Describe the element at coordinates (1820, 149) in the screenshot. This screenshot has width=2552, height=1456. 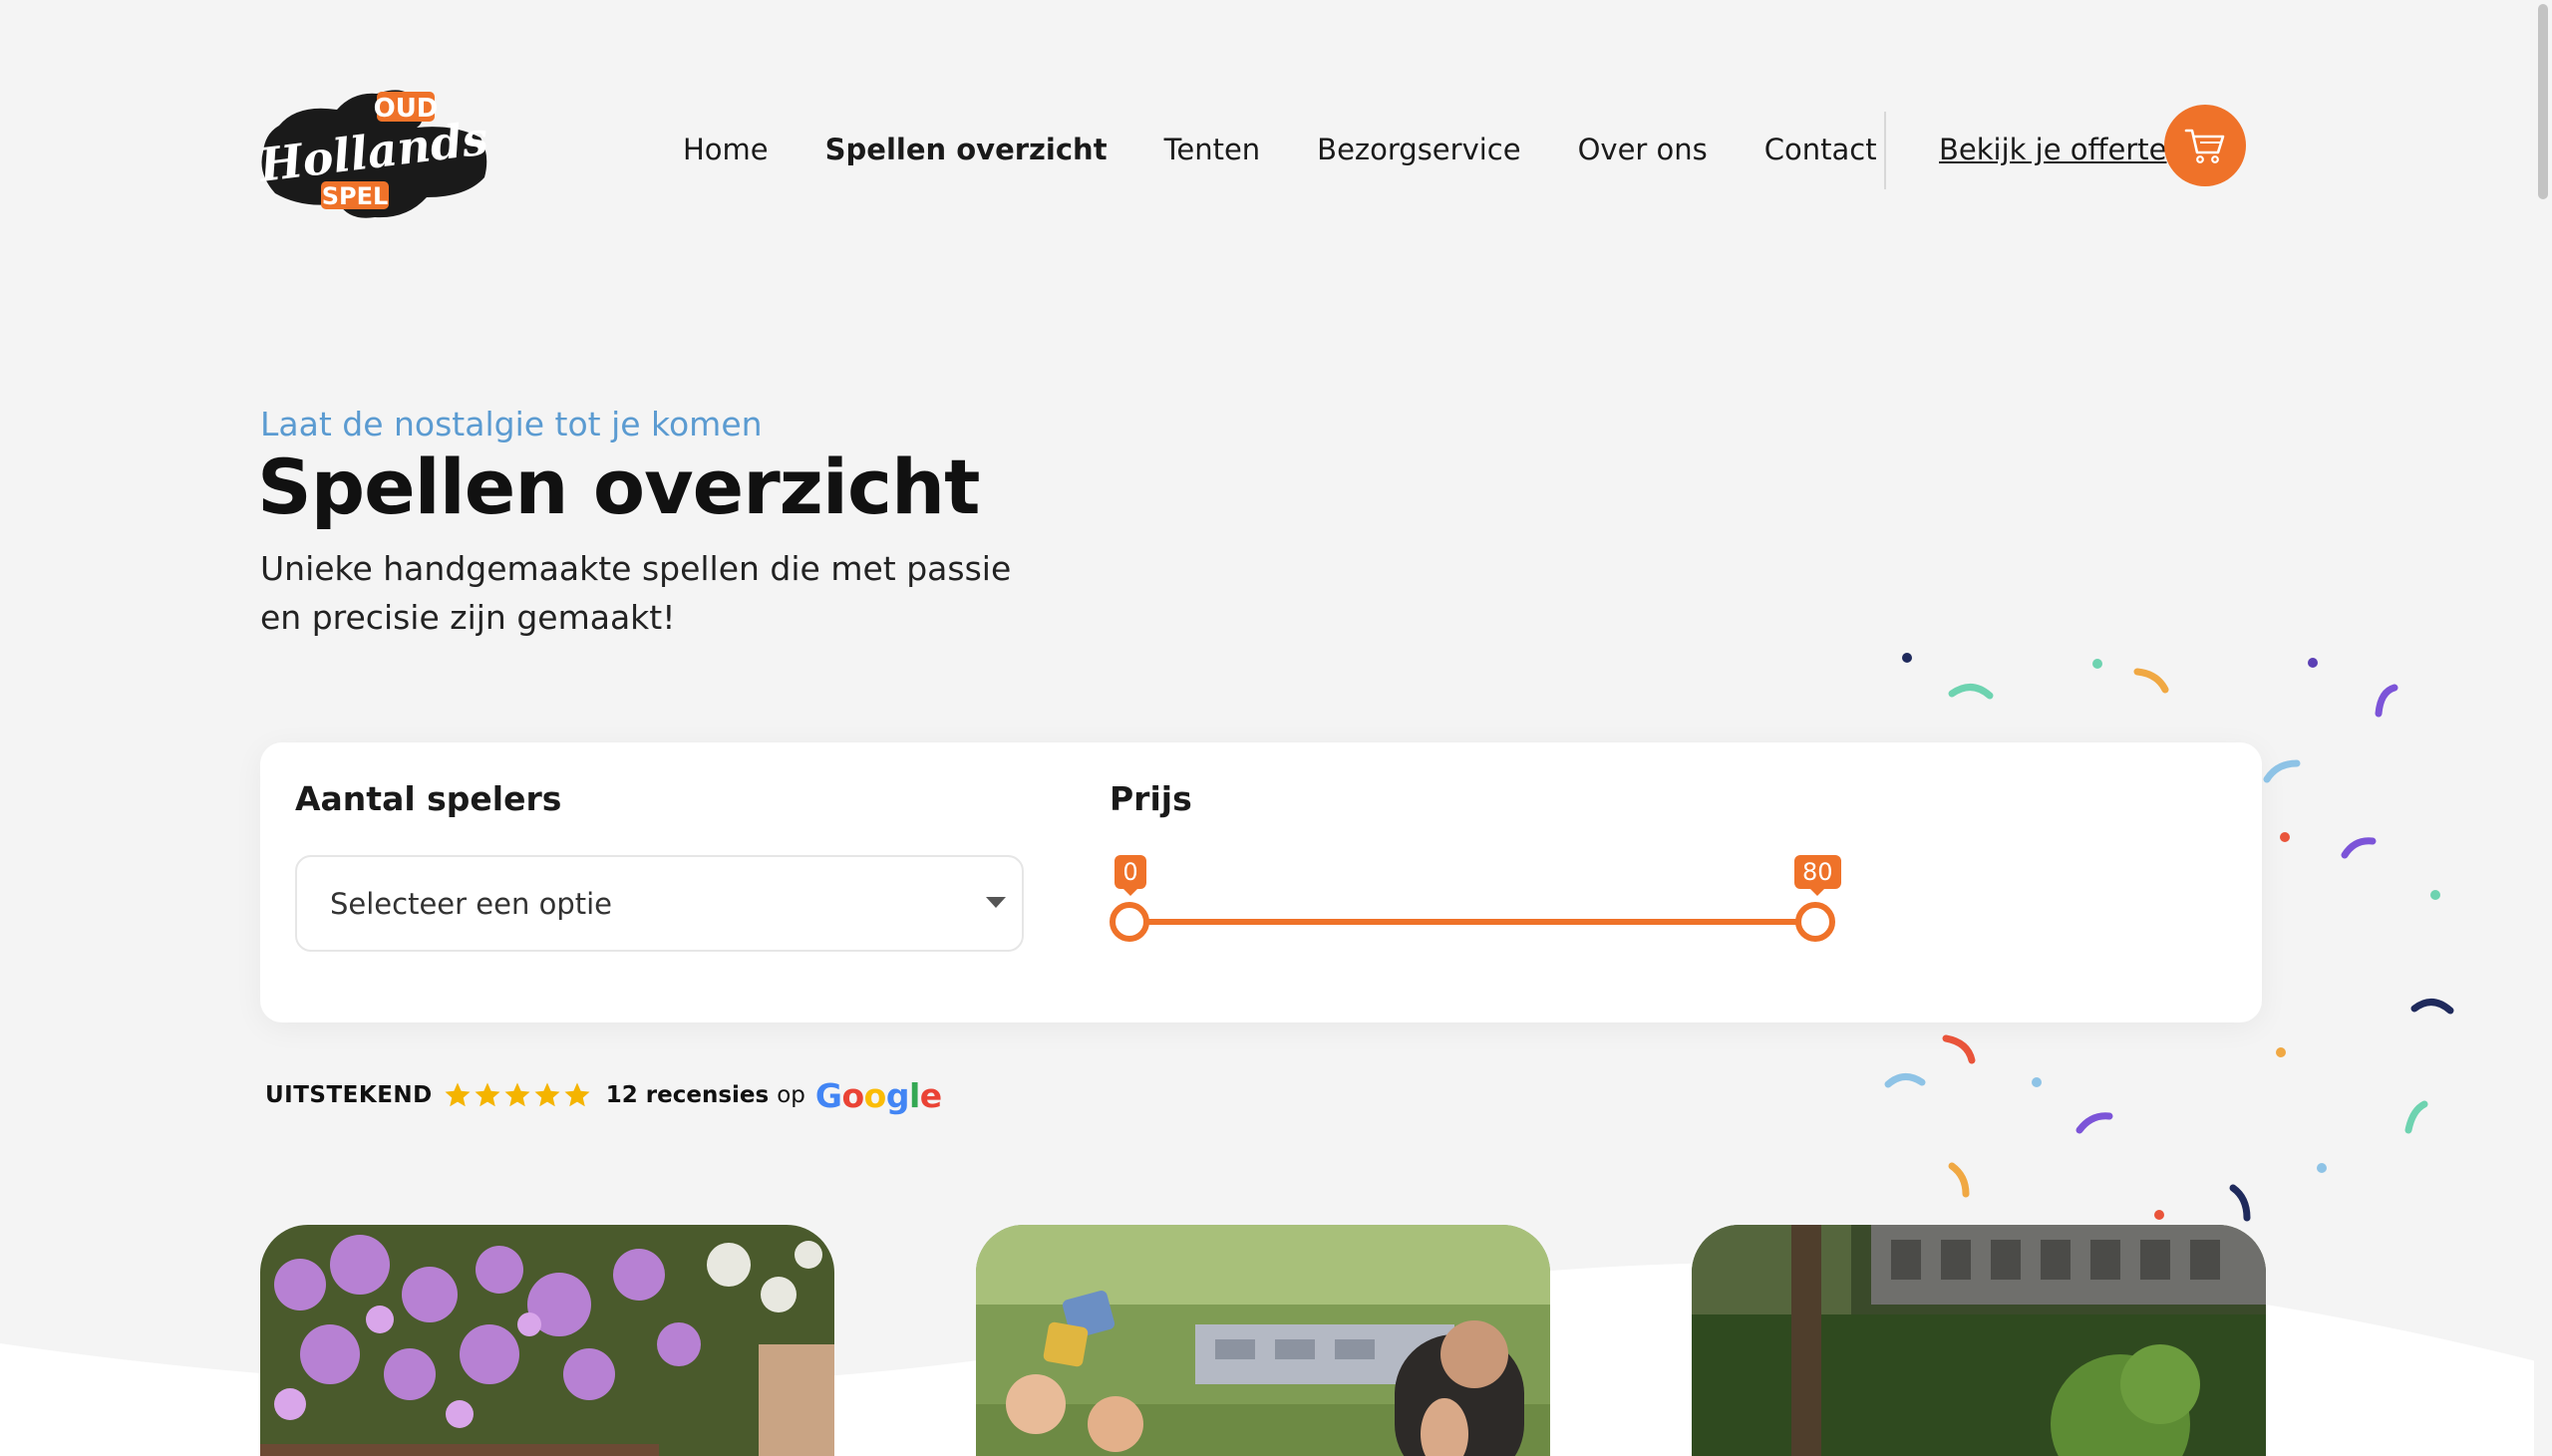
I see `nav-contact: Contact` at that location.